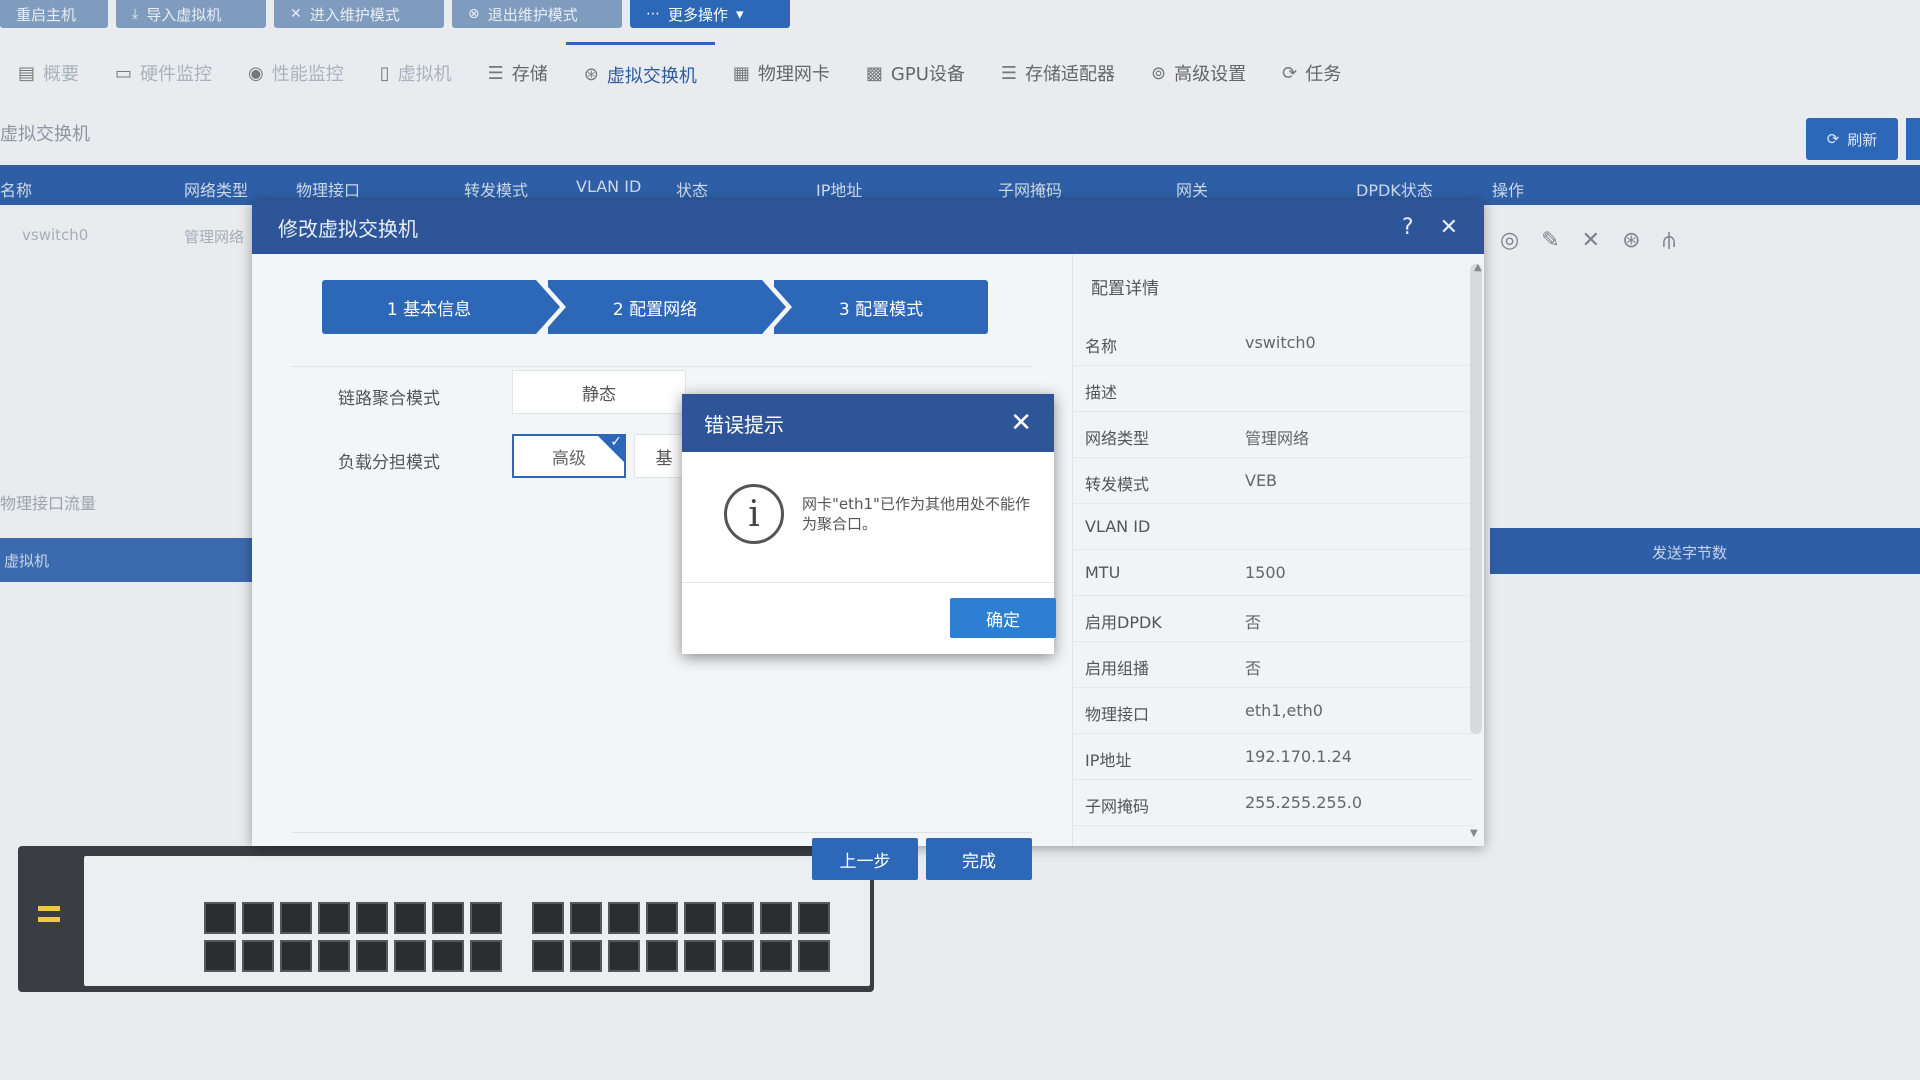  What do you see at coordinates (1509, 240) in the screenshot?
I see `play-icon: ◎` at bounding box center [1509, 240].